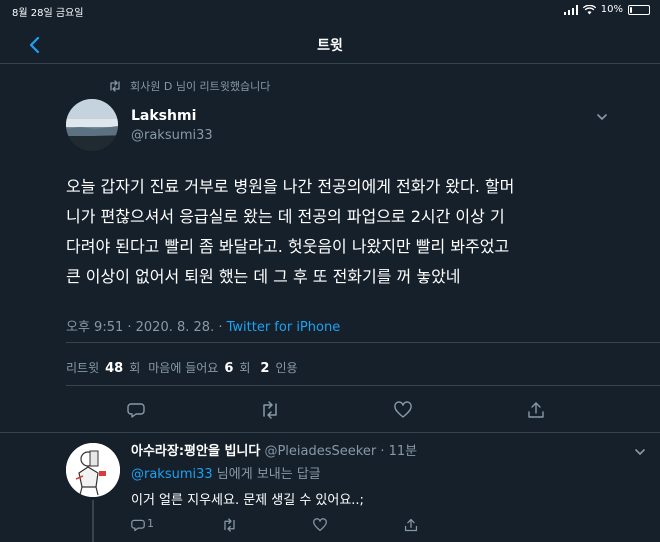  What do you see at coordinates (83, 368) in the screenshot?
I see `retweets-label: 리트윗` at bounding box center [83, 368].